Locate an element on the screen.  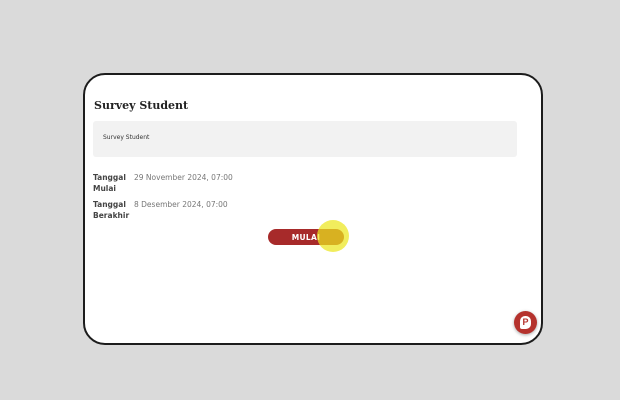
start-button: MULAI is located at coordinates (306, 237).